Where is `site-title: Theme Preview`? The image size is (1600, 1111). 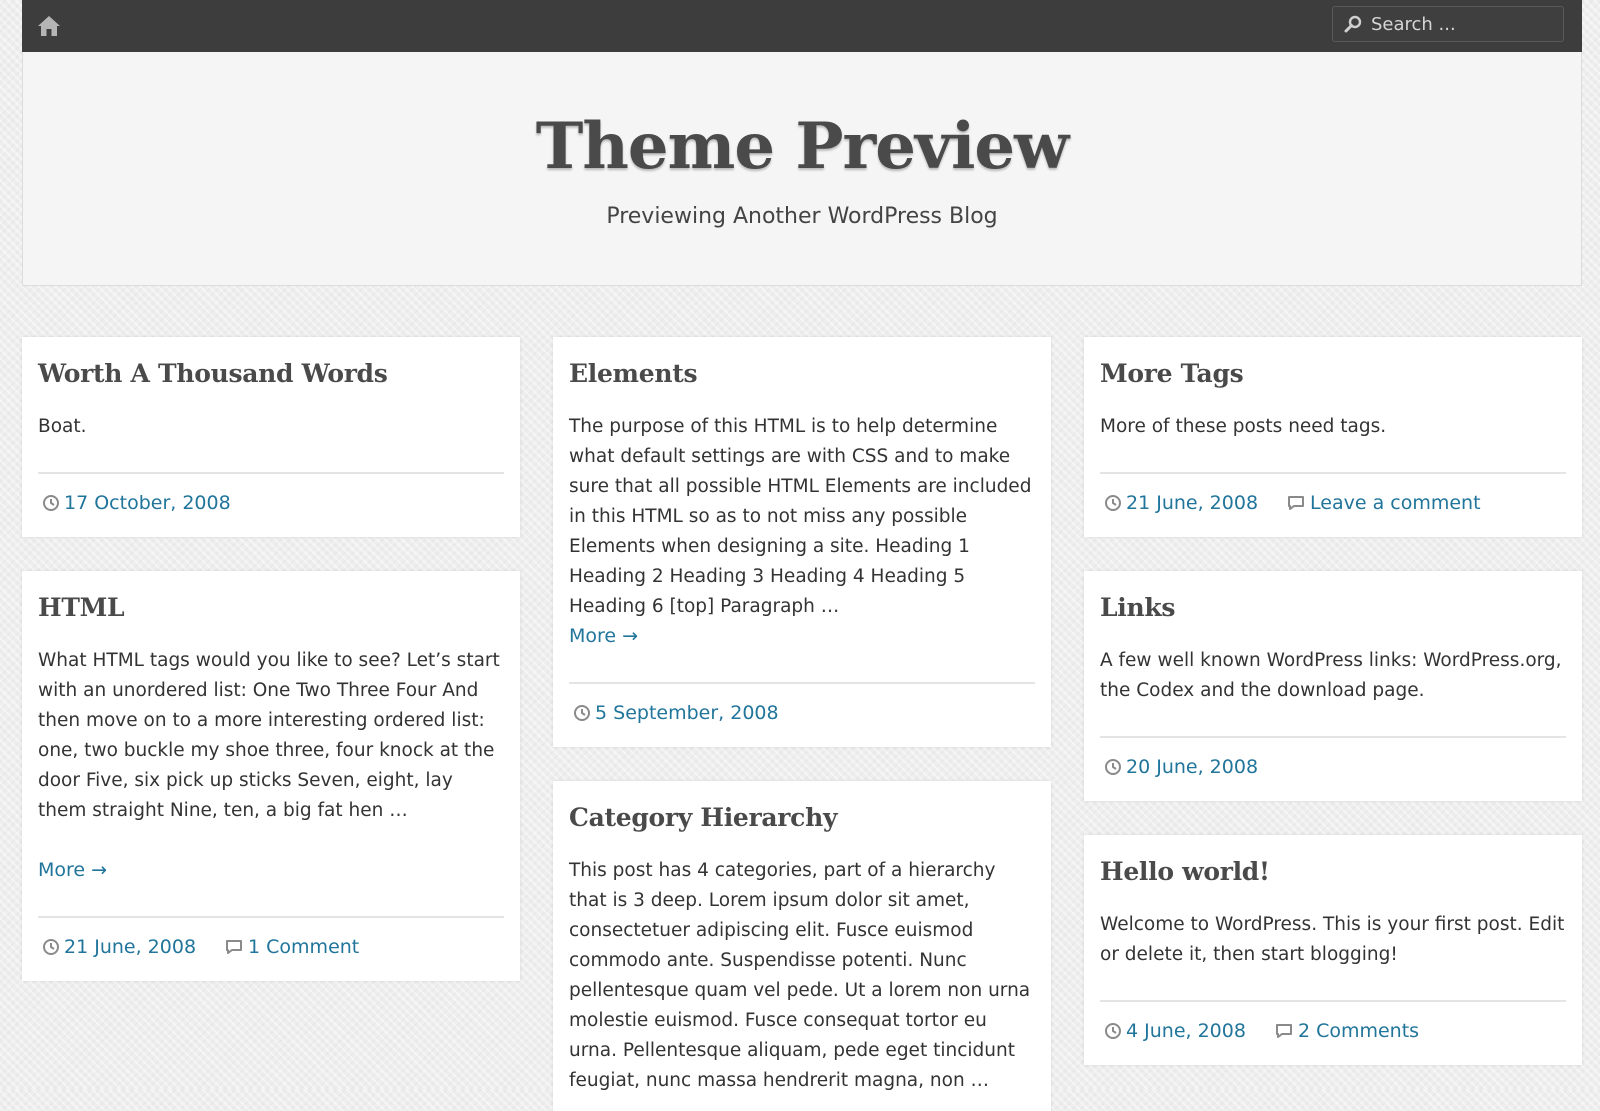 site-title: Theme Preview is located at coordinates (802, 146).